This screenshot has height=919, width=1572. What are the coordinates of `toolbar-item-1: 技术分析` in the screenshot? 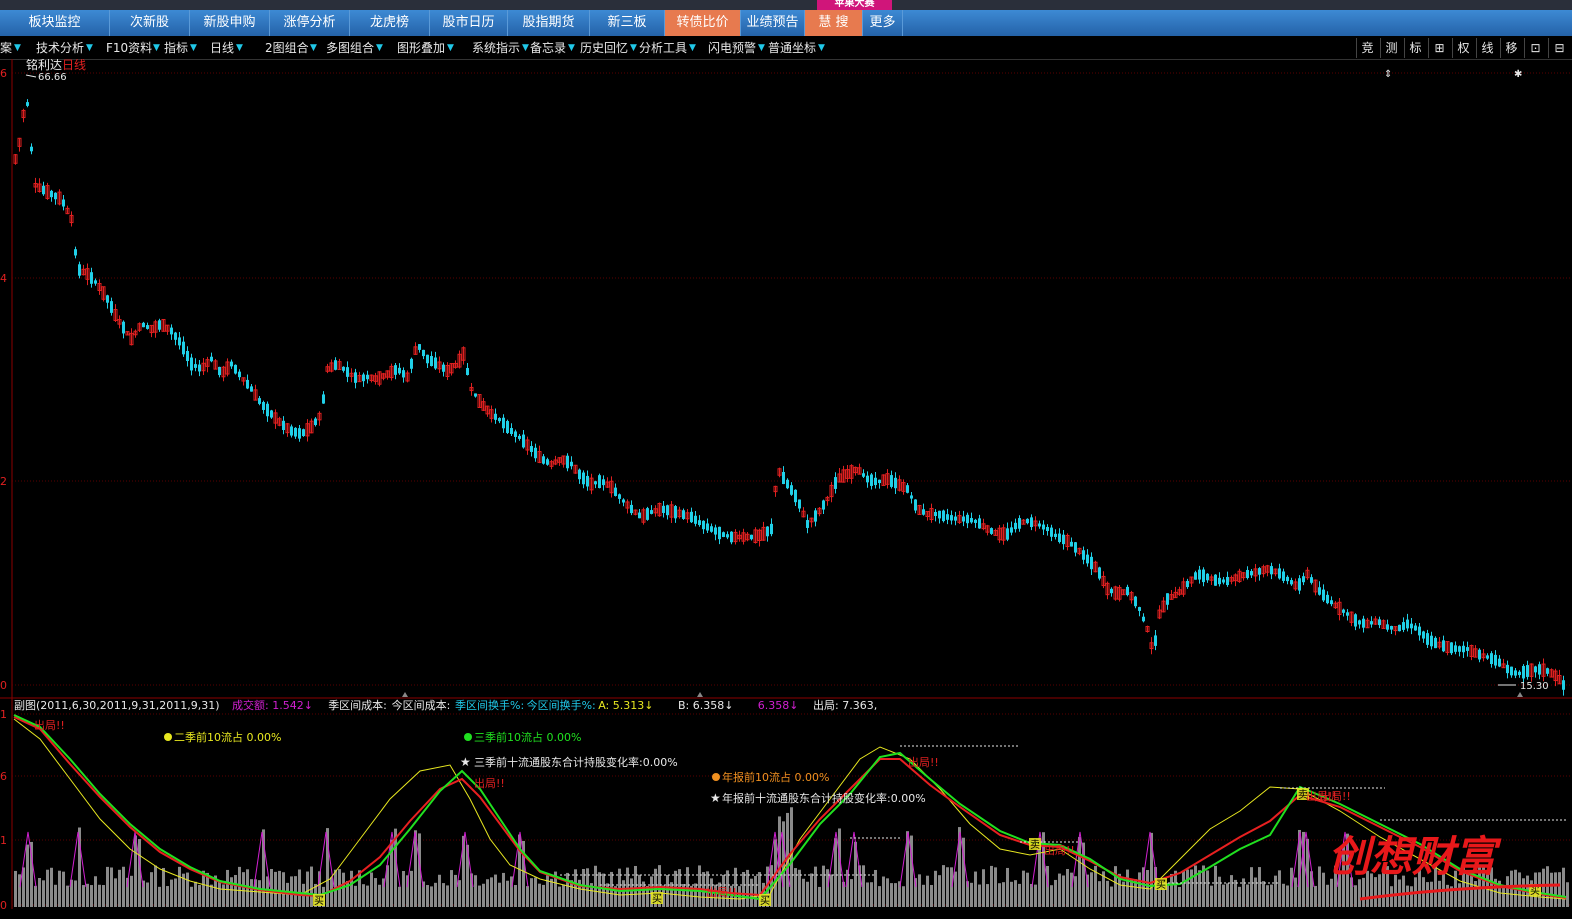 It's located at (60, 48).